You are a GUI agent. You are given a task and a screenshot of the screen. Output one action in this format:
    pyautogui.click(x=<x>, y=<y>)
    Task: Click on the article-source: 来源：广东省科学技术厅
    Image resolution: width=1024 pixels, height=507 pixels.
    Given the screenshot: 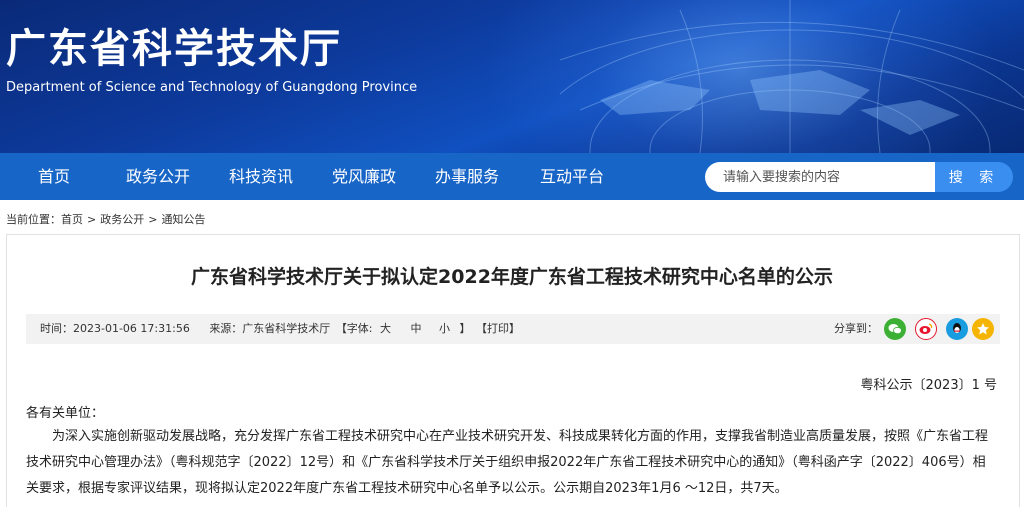 What is the action you would take?
    pyautogui.click(x=270, y=328)
    